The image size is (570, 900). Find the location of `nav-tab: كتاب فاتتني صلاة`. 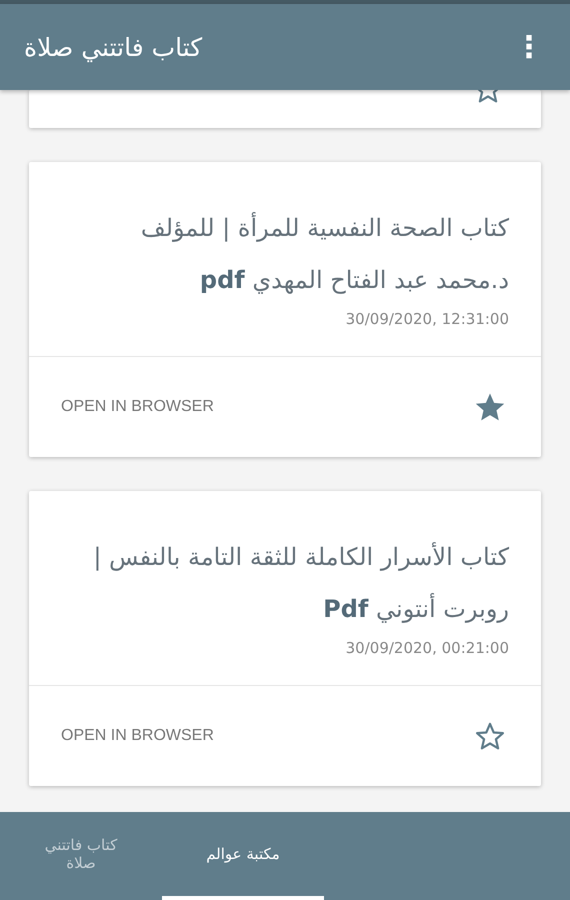

nav-tab: كتاب فاتتني صلاة is located at coordinates (81, 856).